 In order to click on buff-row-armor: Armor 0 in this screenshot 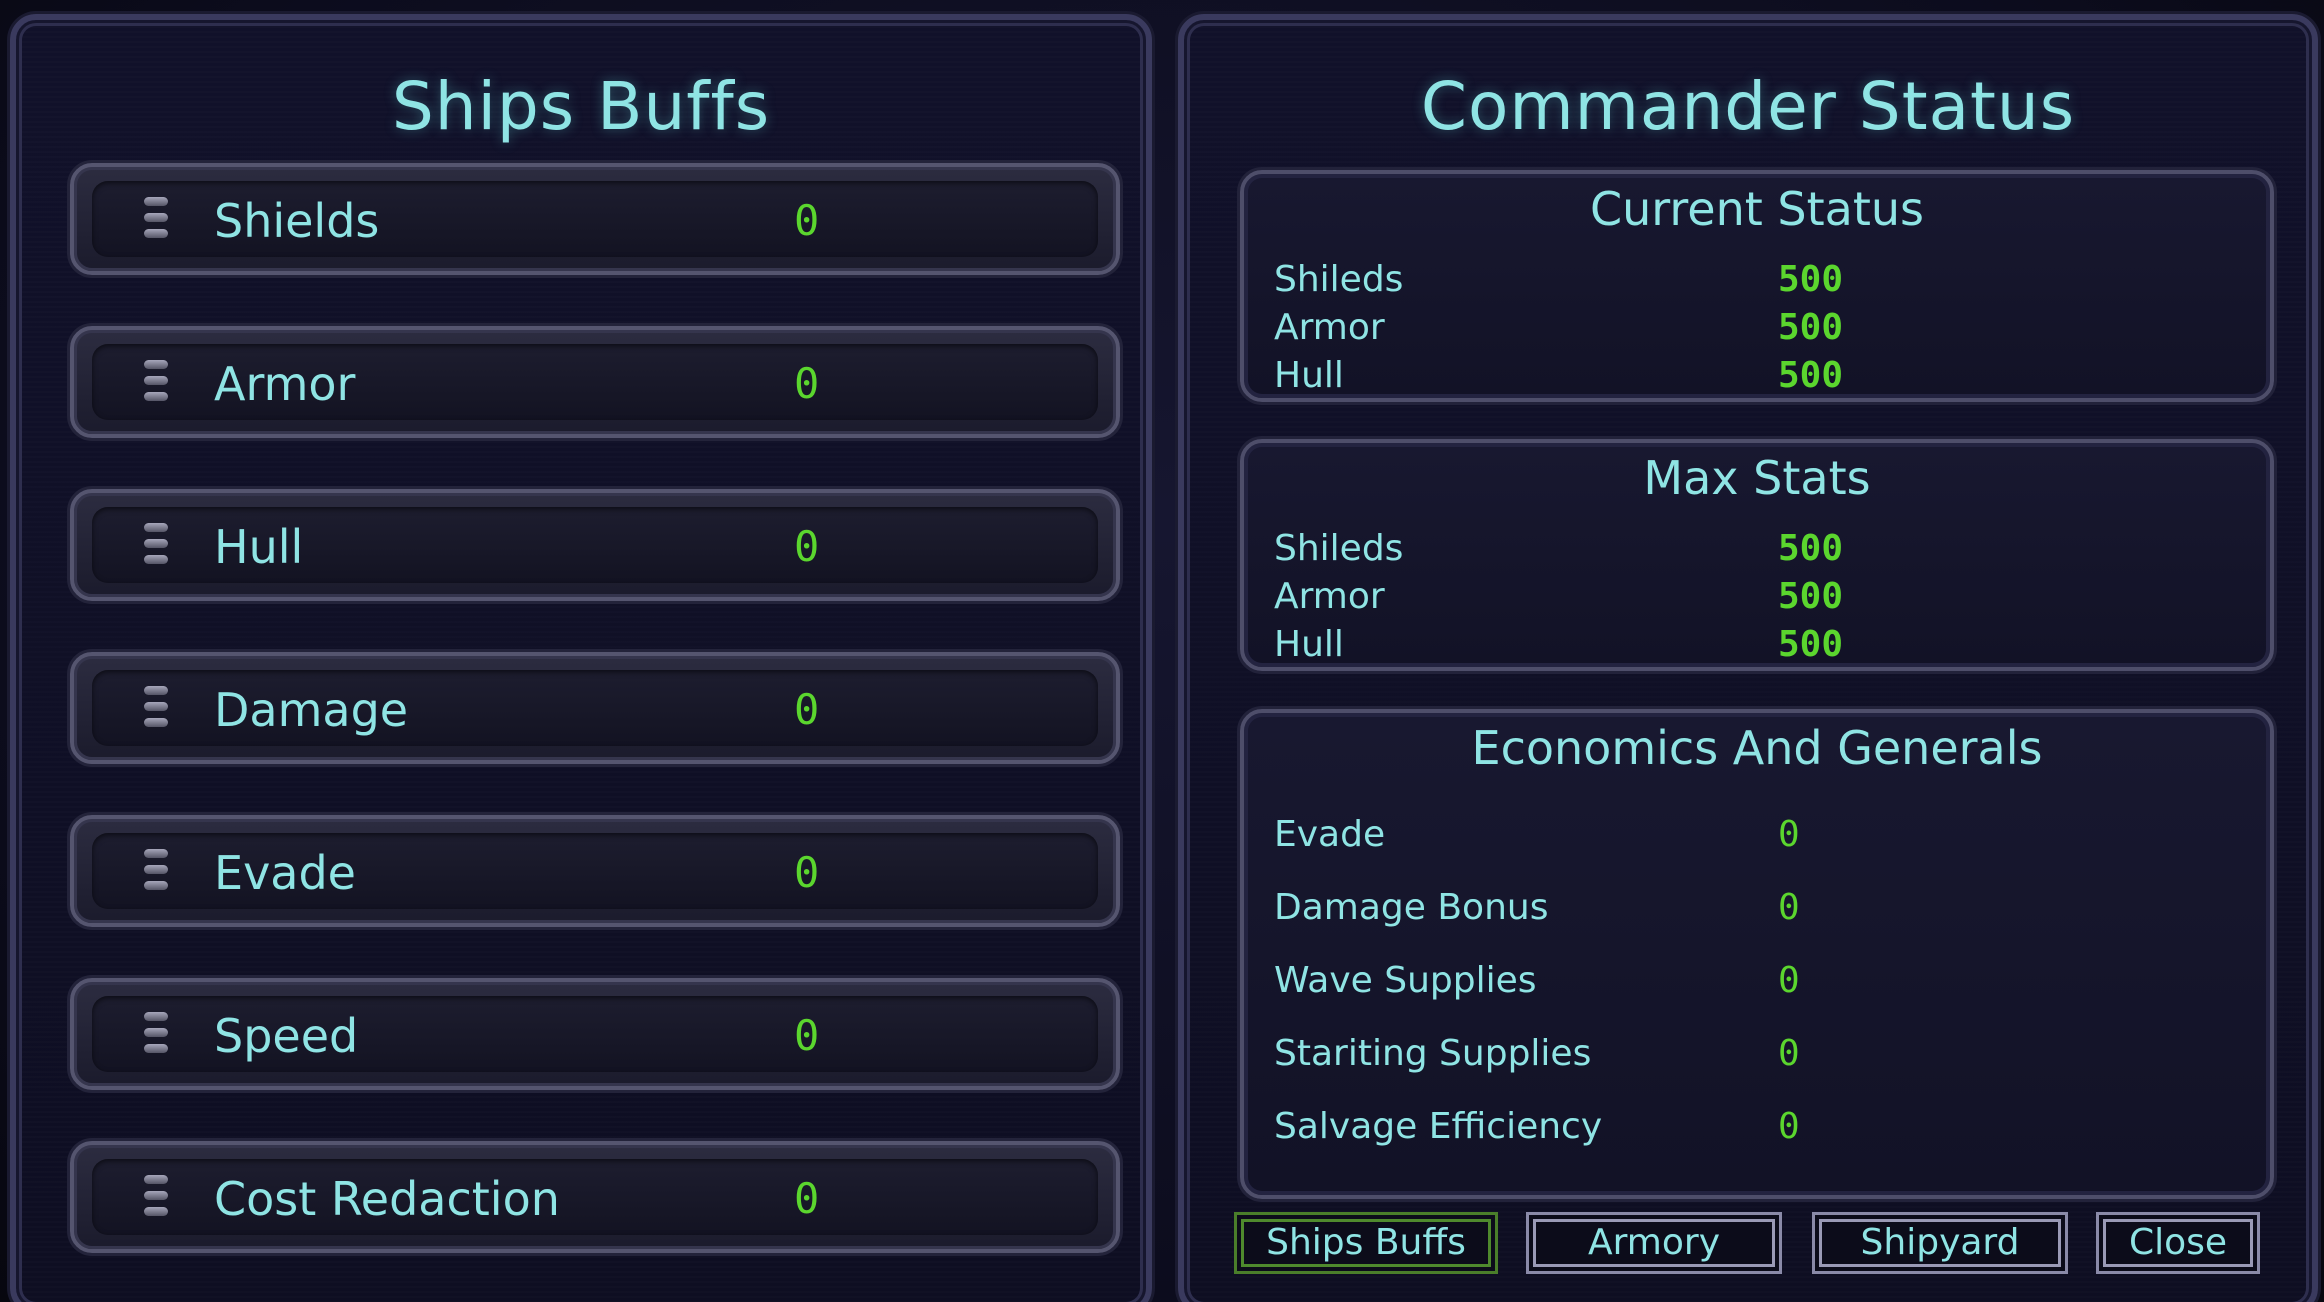, I will do `click(595, 382)`.